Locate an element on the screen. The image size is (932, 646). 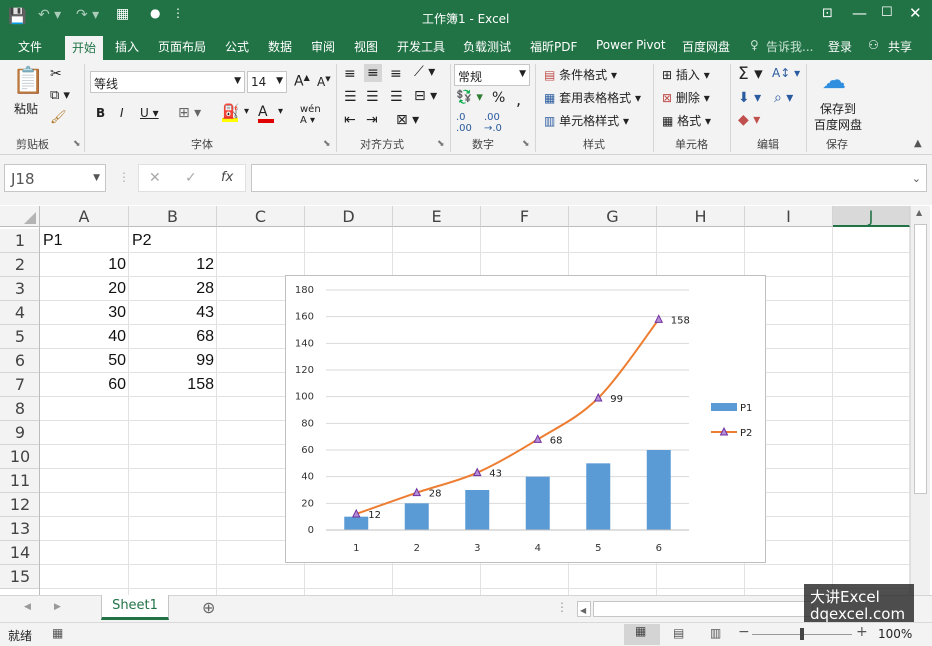
minimize-icon: — is located at coordinates (859, 13).